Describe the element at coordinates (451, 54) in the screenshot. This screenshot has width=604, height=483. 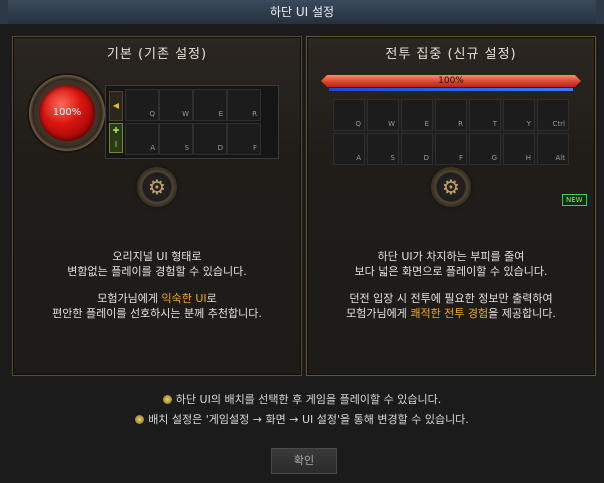
I see `combat-panel-title: 전투 집중 (신규 설정)` at that location.